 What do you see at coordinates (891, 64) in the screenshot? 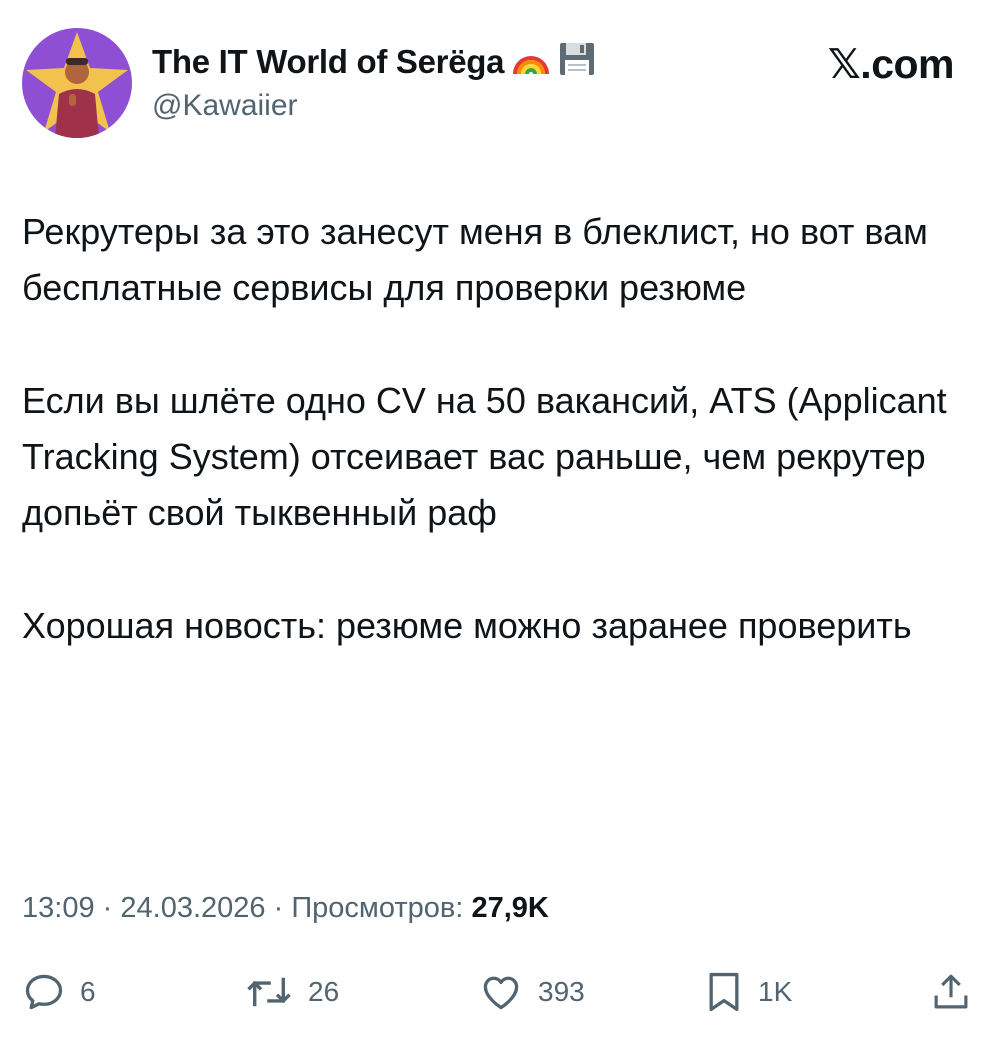
I see `site-label: 𝕏.com` at bounding box center [891, 64].